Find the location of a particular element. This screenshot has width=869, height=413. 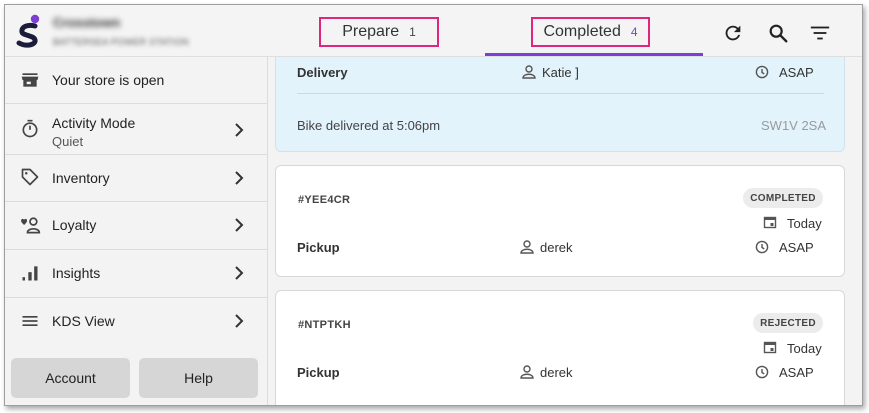

delivery-status-note: Bike delivered at 5:06pm is located at coordinates (369, 125).